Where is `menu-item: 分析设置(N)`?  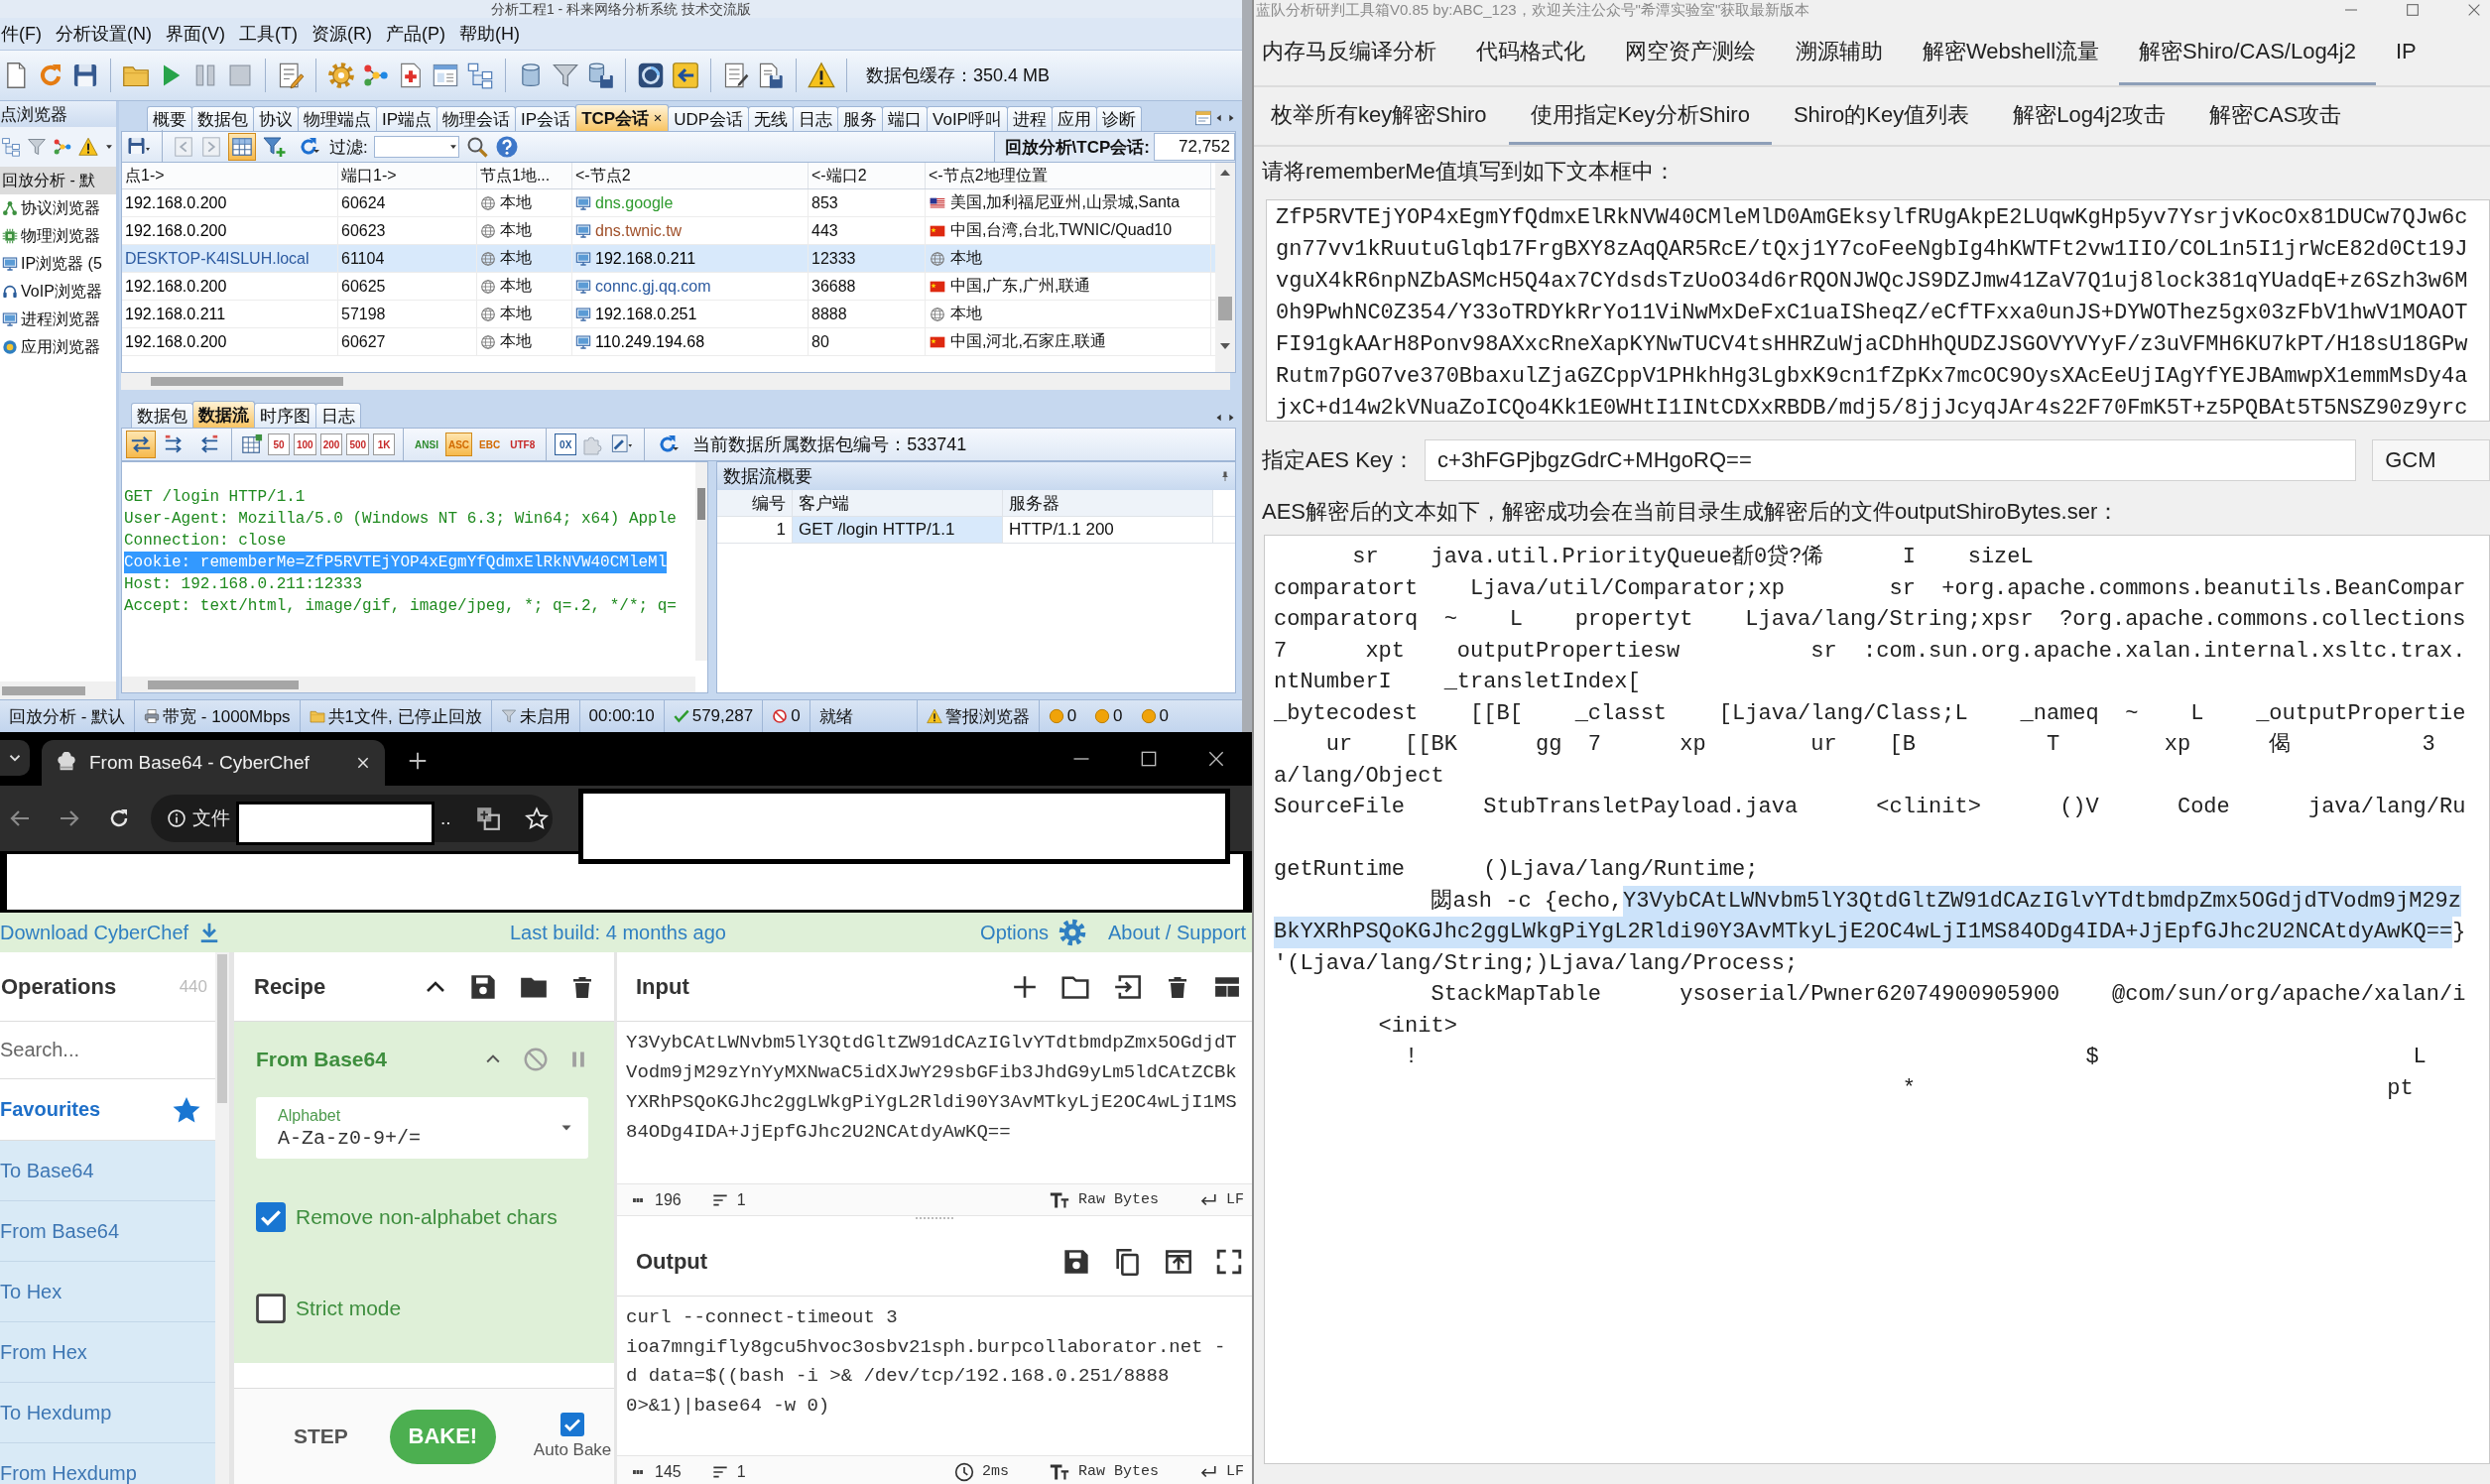
menu-item: 分析设置(N) is located at coordinates (104, 34).